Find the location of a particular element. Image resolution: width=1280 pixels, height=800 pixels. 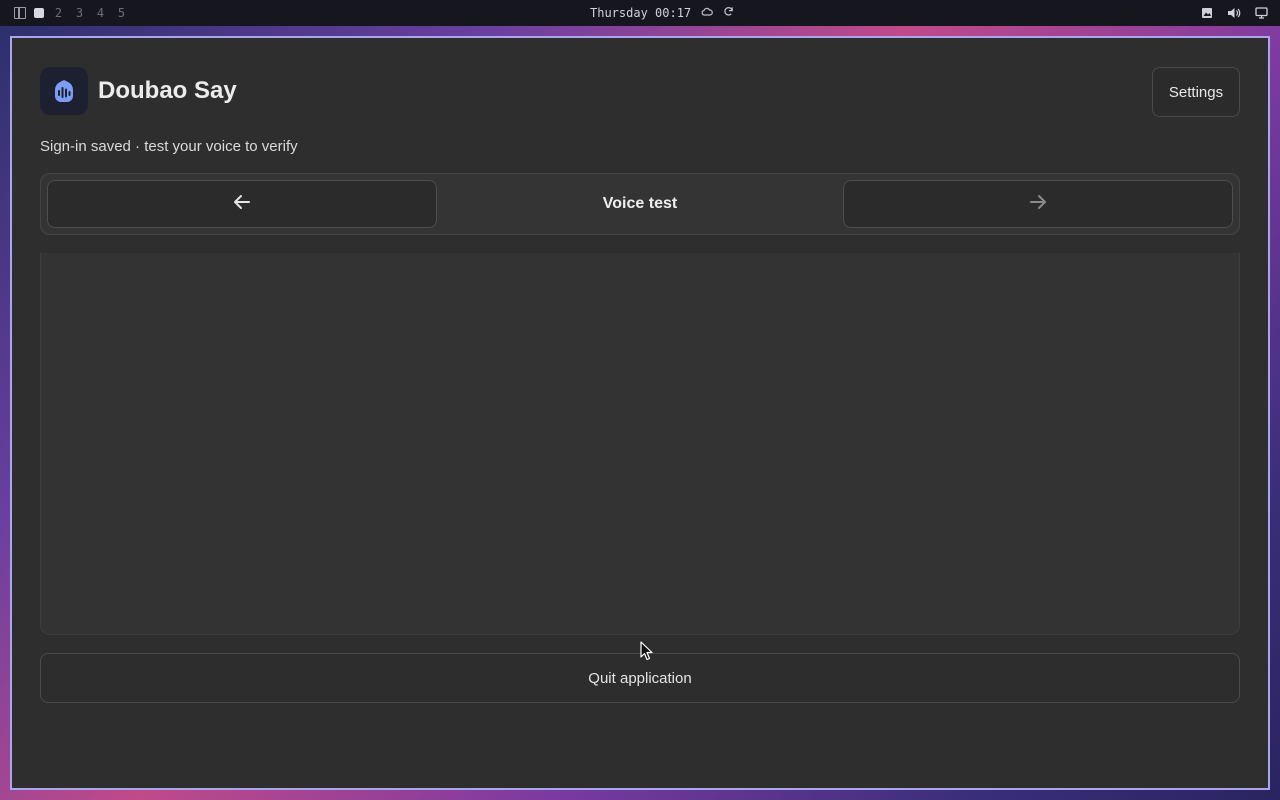

workspace-switcher: 2 3 4 5 is located at coordinates (71, 13).